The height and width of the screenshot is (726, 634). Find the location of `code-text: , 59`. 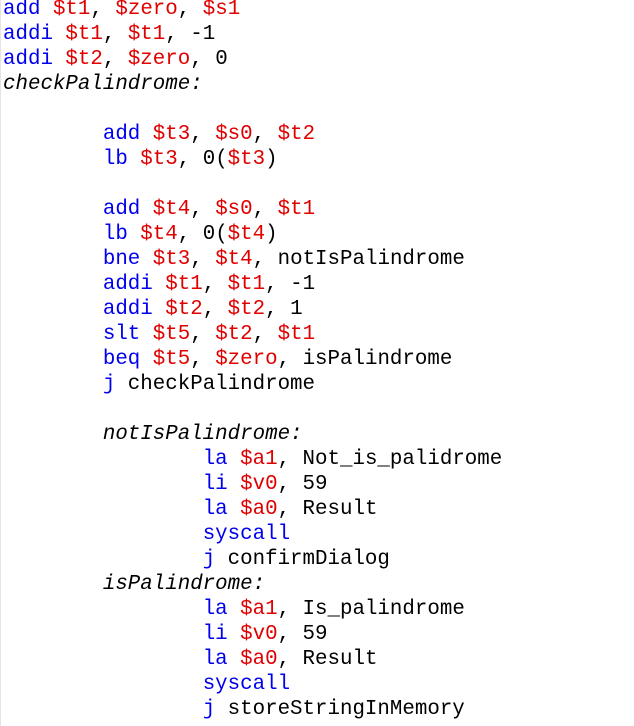

code-text: , 59 is located at coordinates (302, 634).